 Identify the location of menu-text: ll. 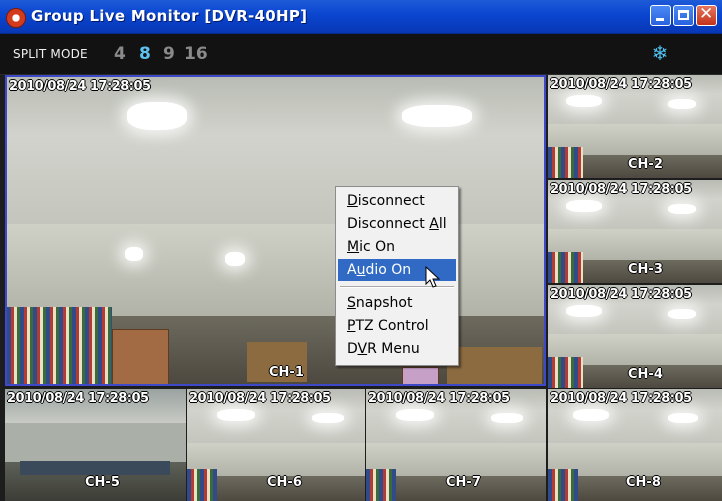
(442, 224).